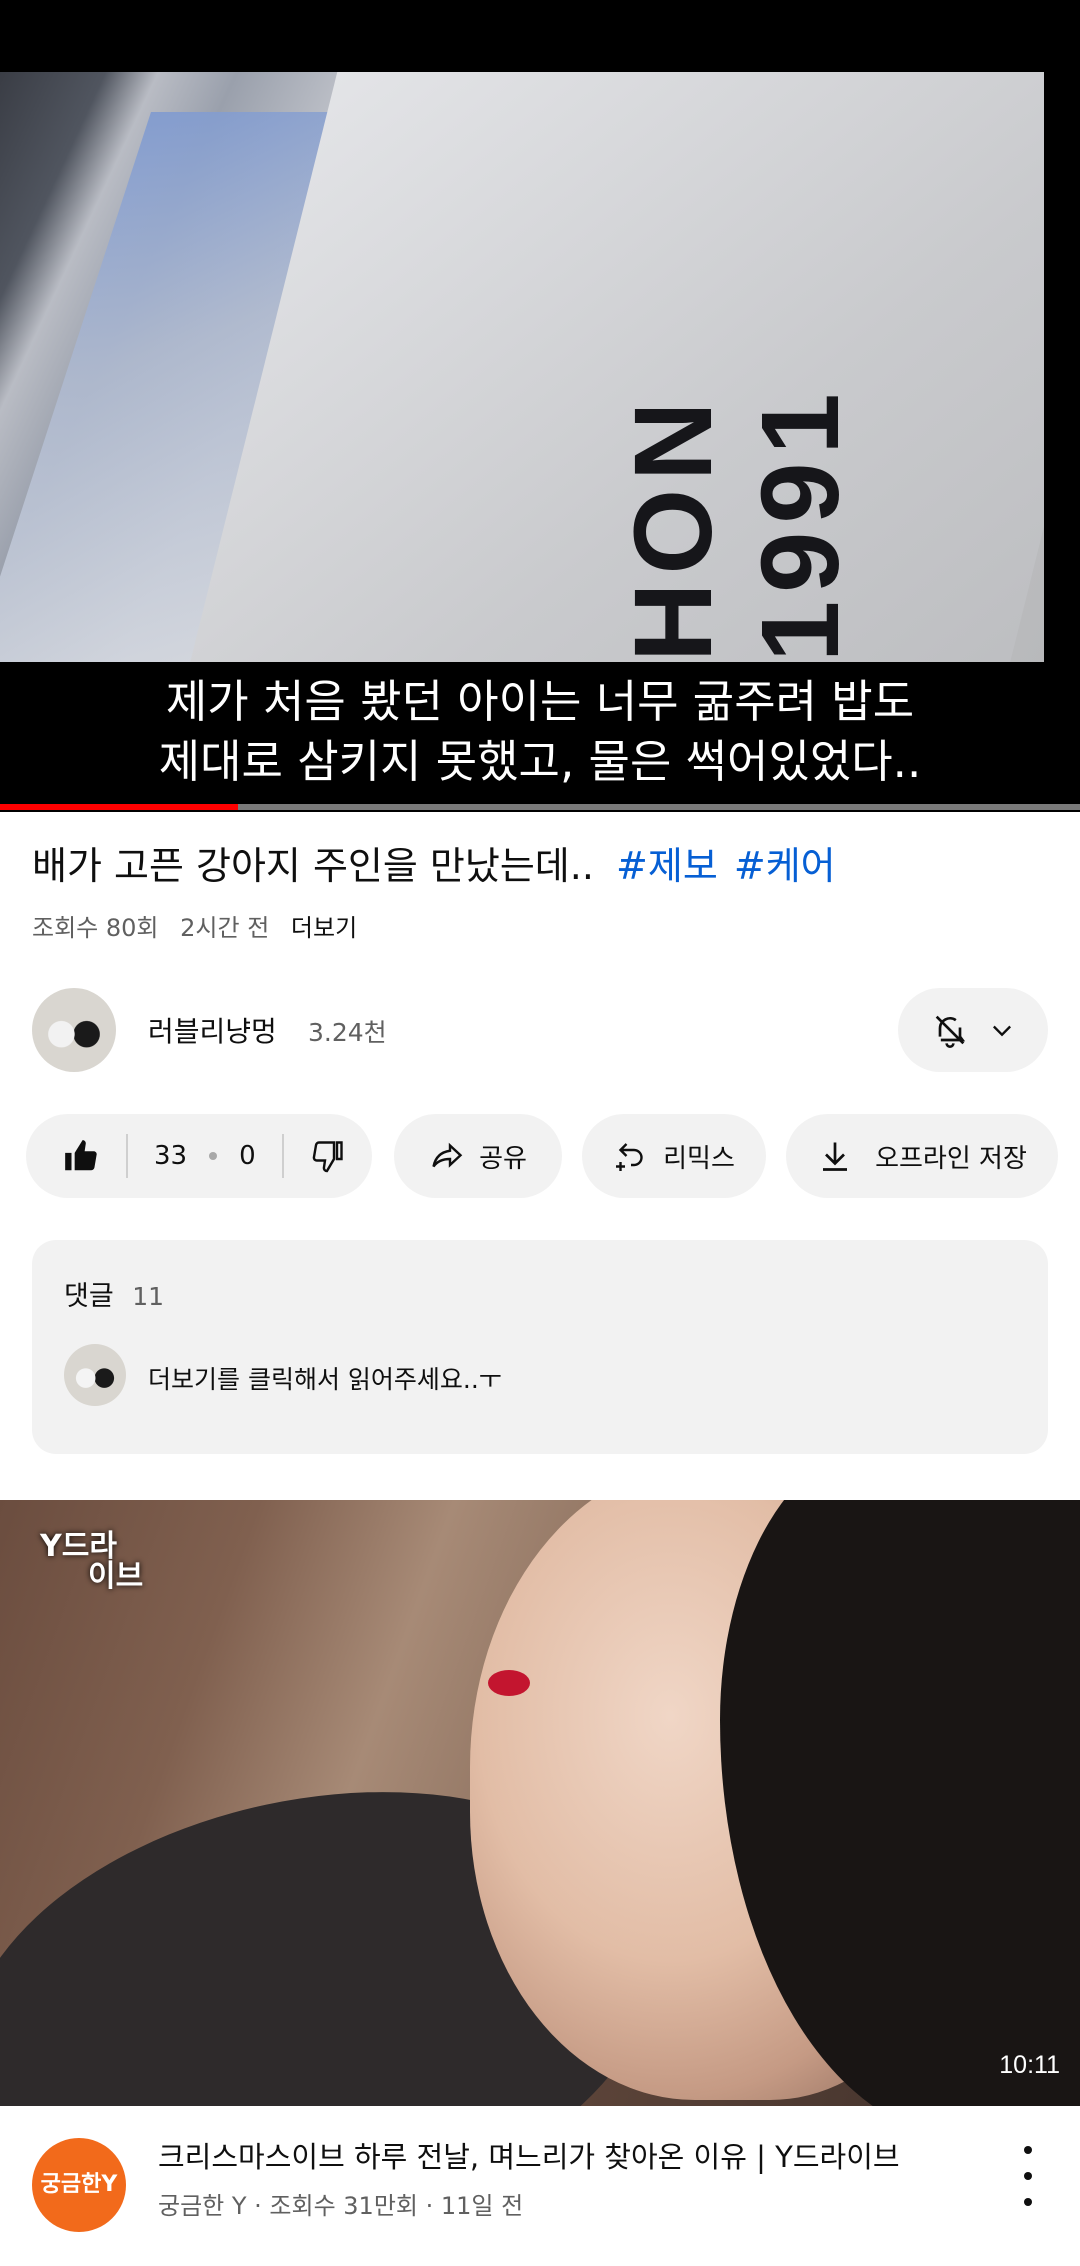 This screenshot has height=2266, width=1080. What do you see at coordinates (447, 1155) in the screenshot?
I see `share-icon` at bounding box center [447, 1155].